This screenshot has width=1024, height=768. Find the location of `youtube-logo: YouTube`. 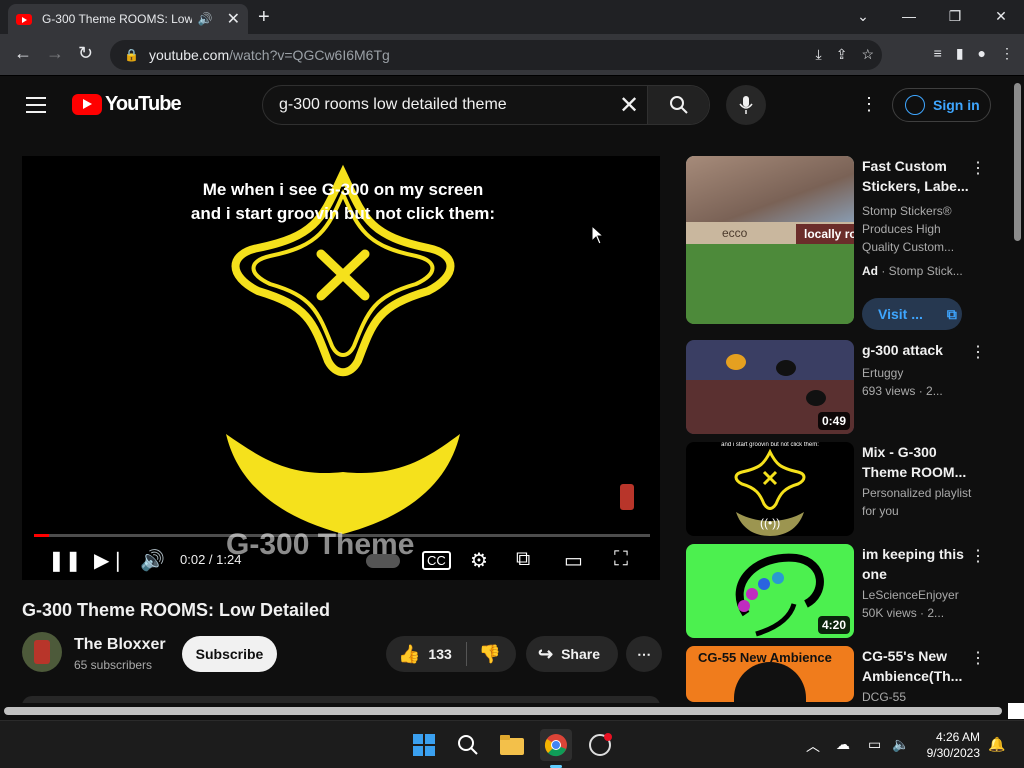

youtube-logo: YouTube is located at coordinates (127, 104).